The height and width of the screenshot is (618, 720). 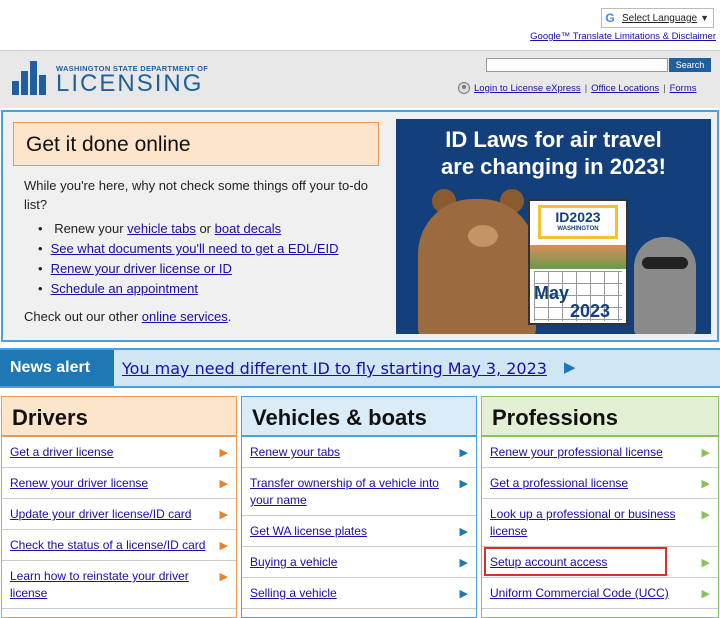 What do you see at coordinates (119, 452) in the screenshot?
I see `drivers-item-get-license: Get a driver license ▶` at bounding box center [119, 452].